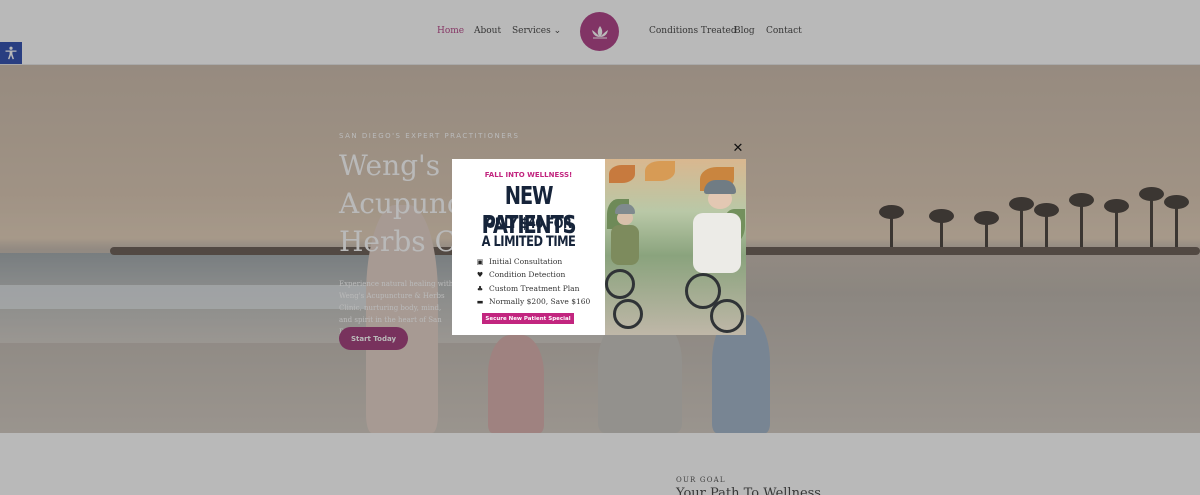 Image resolution: width=1200 pixels, height=495 pixels. What do you see at coordinates (528, 175) in the screenshot?
I see `popup-kicker: FALL INTO WELLNESS!` at bounding box center [528, 175].